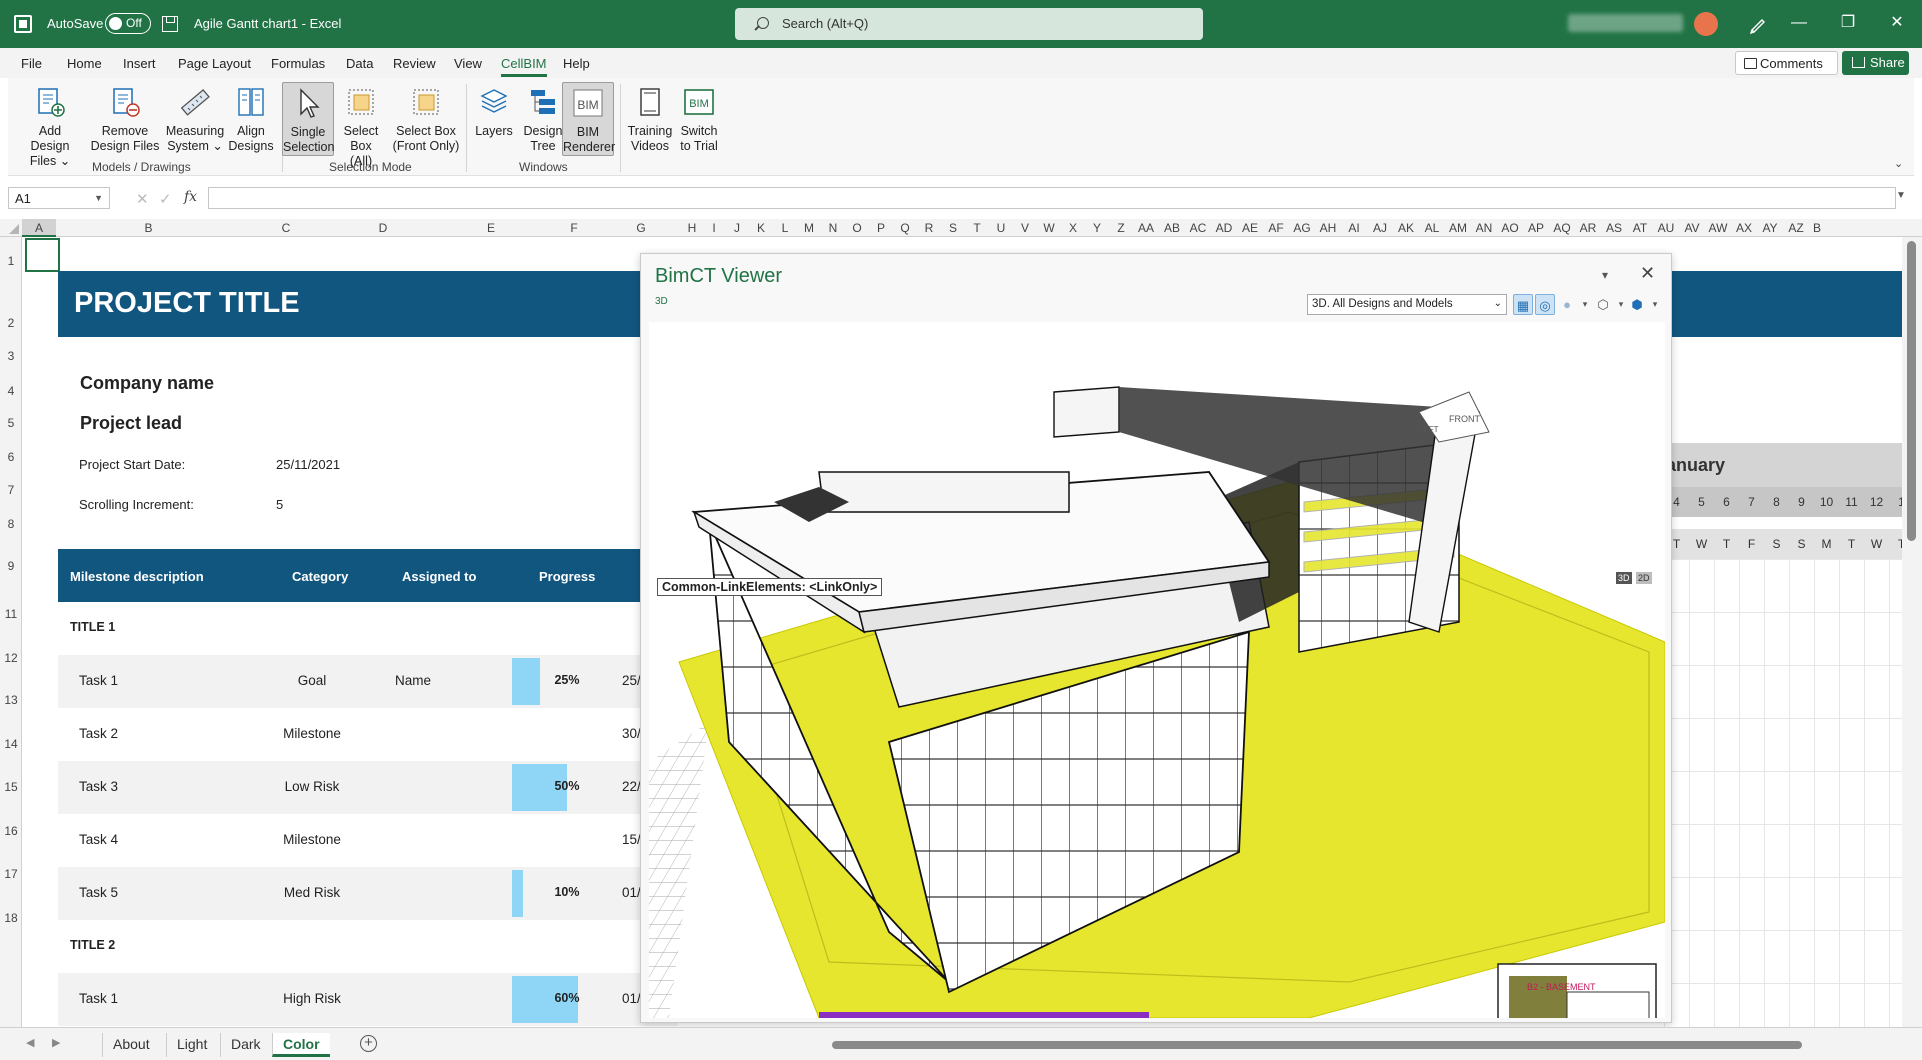  Describe the element at coordinates (11, 261) in the screenshot. I see `row-header: 1` at that location.